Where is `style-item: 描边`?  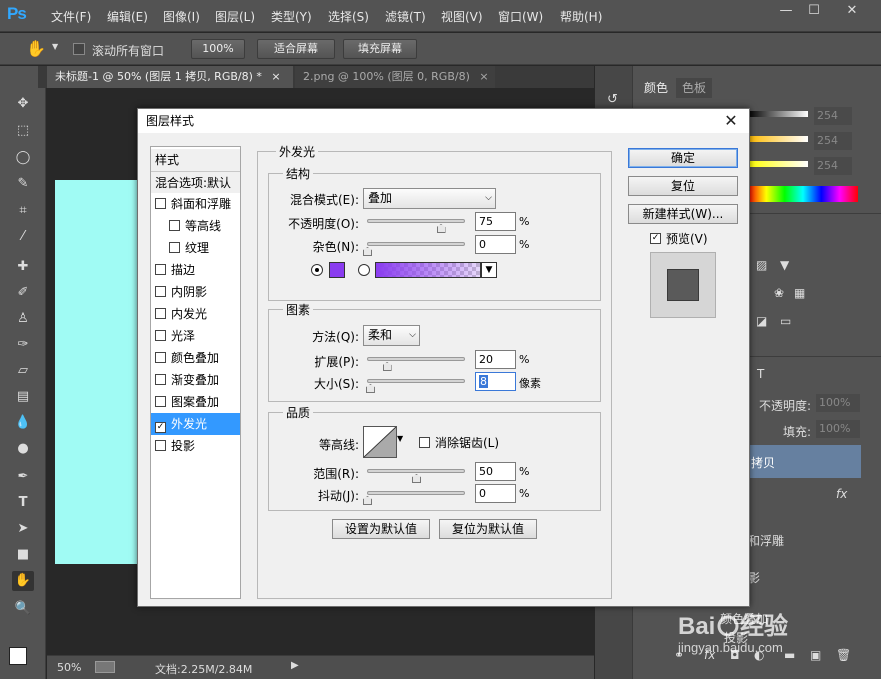
style-item: 描边 is located at coordinates (195, 270).